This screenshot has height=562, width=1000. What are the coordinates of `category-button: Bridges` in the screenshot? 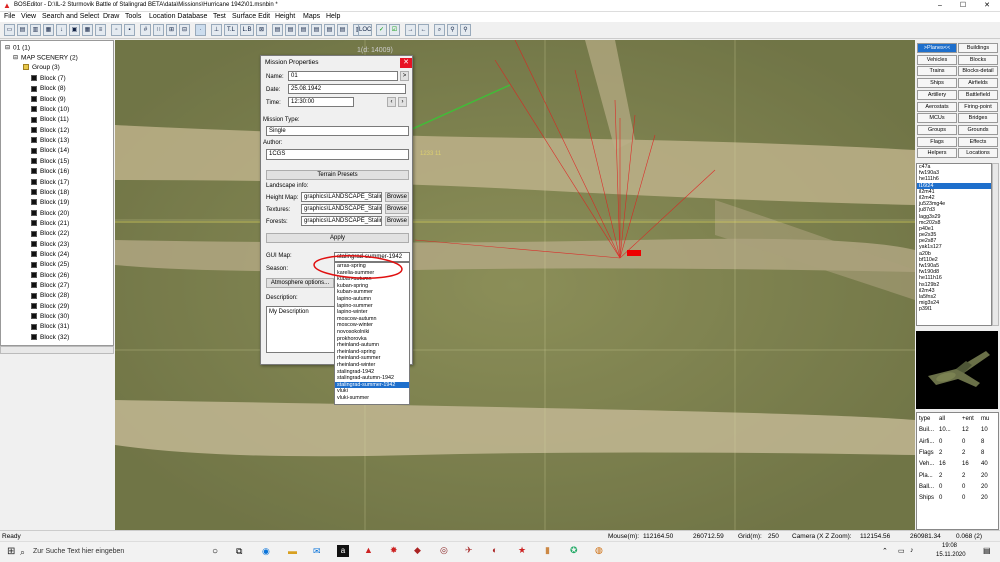 It's located at (978, 118).